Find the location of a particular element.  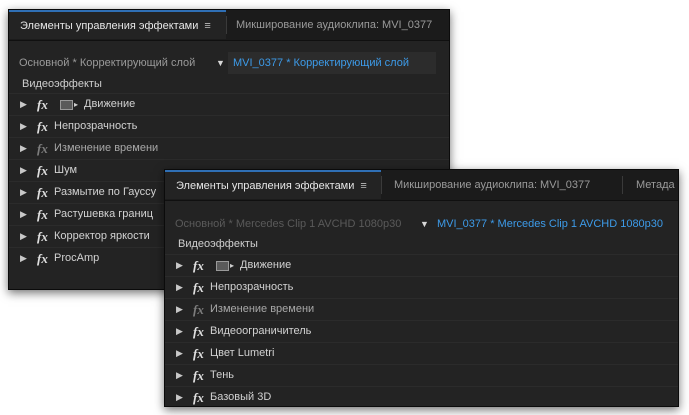

master-clip-label: Основной * Корректирующий слой is located at coordinates (102, 63).